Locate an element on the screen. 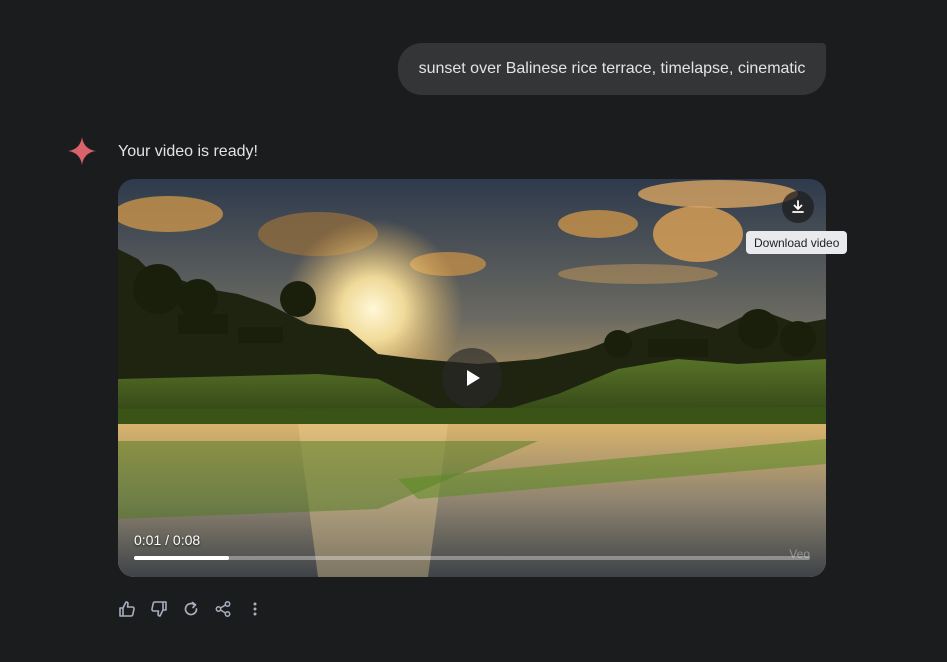  play-icon is located at coordinates (473, 378).